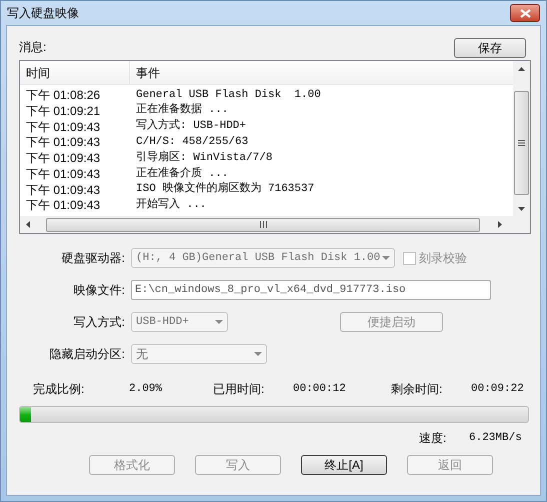 This screenshot has height=502, width=547. What do you see at coordinates (490, 48) in the screenshot?
I see `save-button: 保存` at bounding box center [490, 48].